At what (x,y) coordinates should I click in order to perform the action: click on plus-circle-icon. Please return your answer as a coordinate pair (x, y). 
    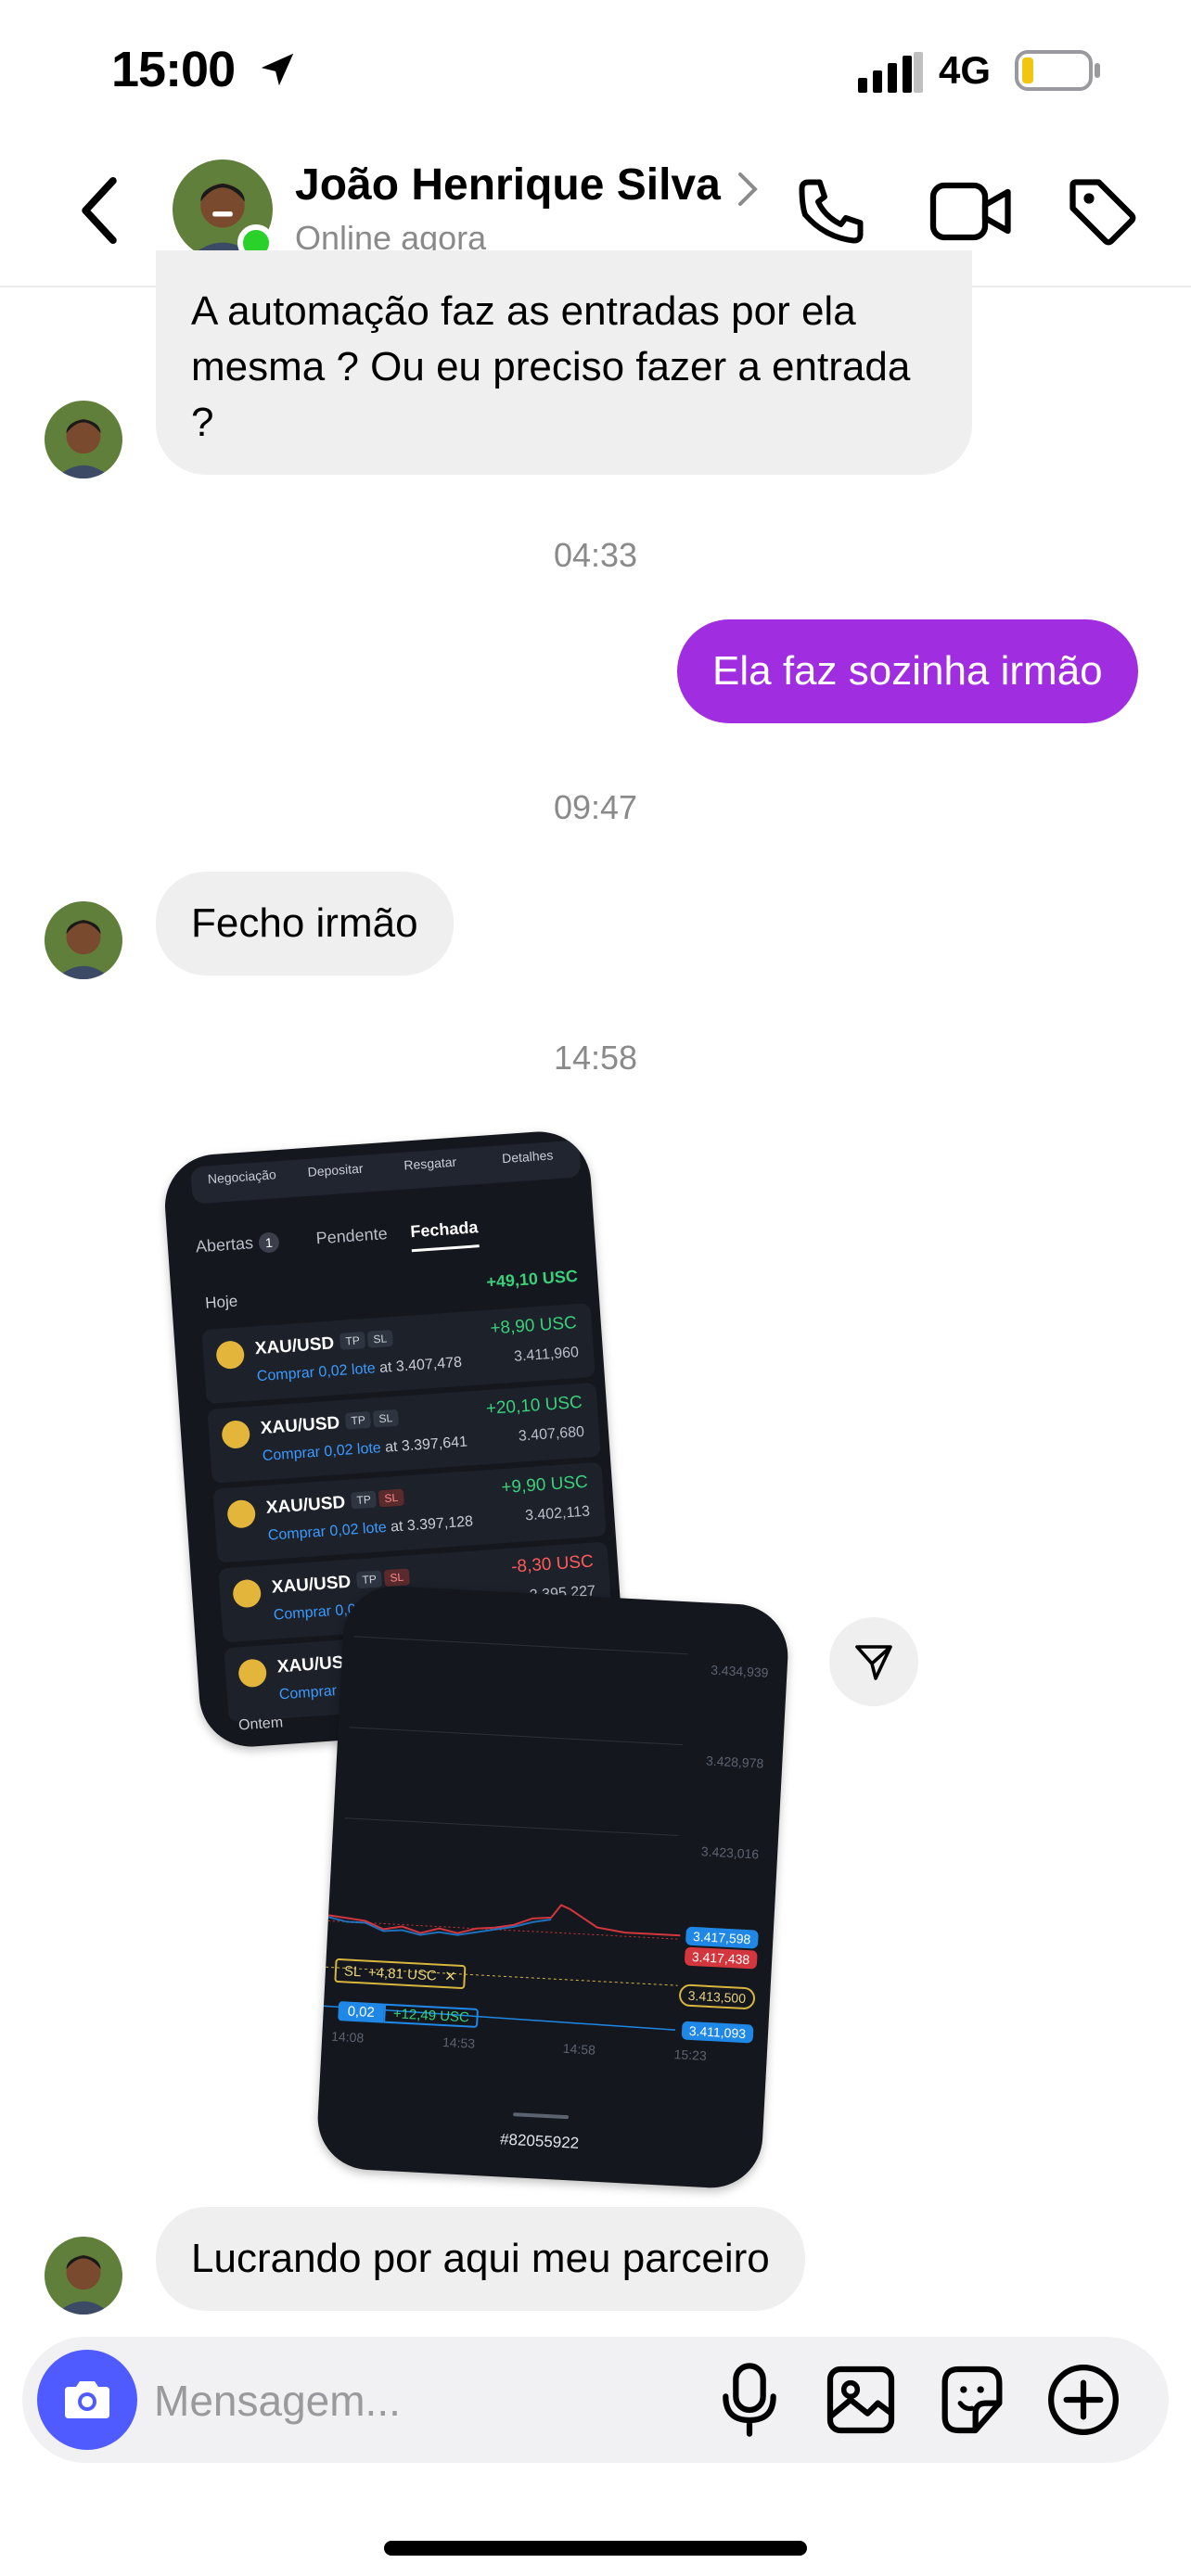
    Looking at the image, I should click on (1084, 2400).